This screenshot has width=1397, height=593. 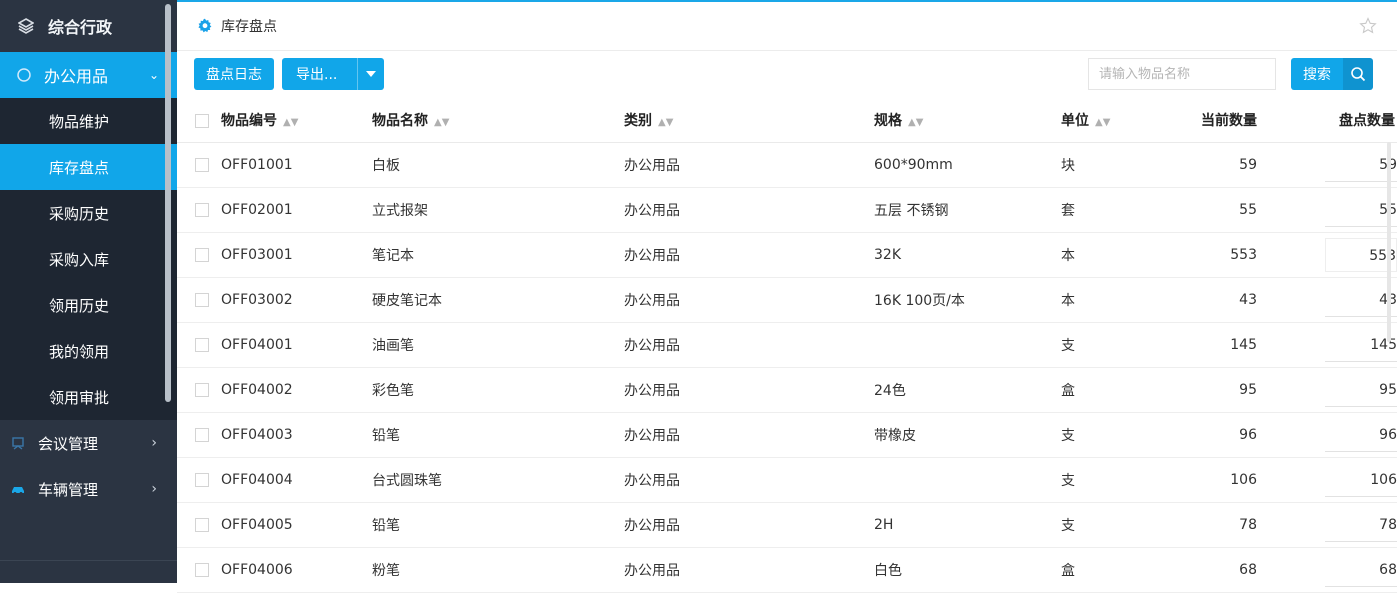 What do you see at coordinates (1368, 26) in the screenshot?
I see `star-icon` at bounding box center [1368, 26].